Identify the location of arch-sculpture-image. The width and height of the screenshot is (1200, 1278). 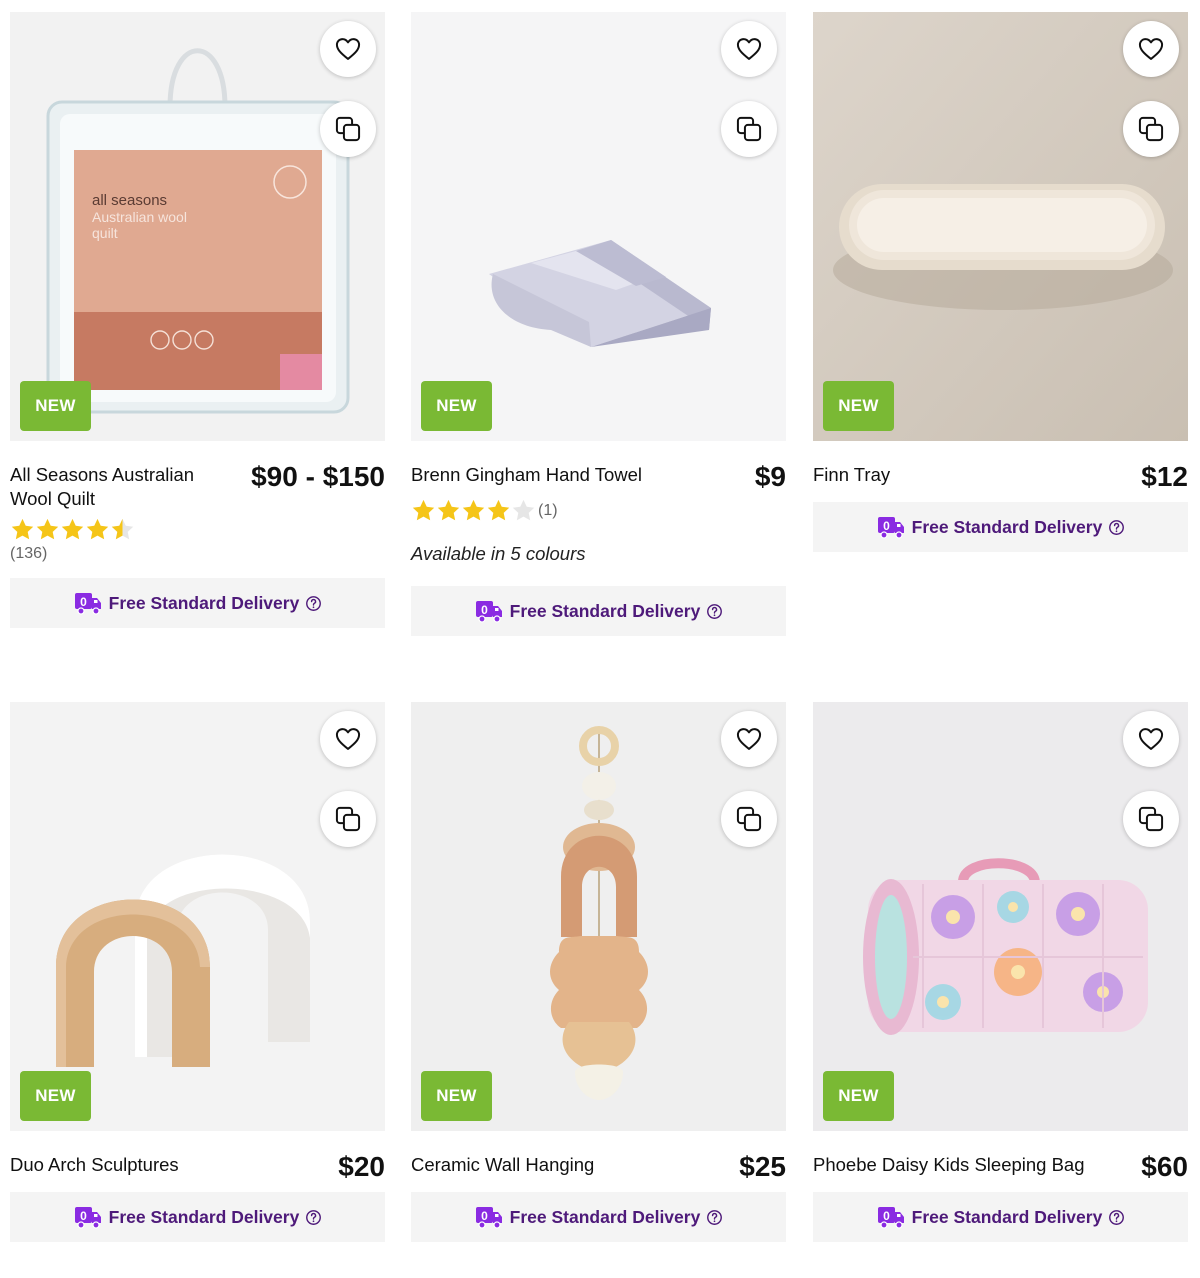
(197, 916).